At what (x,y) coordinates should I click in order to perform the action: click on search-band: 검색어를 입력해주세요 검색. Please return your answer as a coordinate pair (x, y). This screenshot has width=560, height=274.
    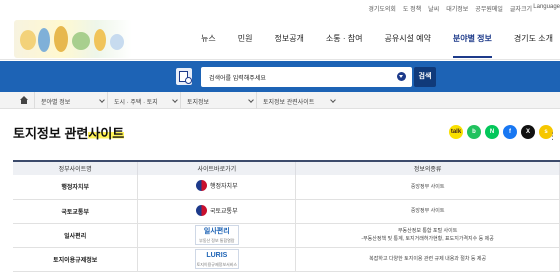
    Looking at the image, I should click on (280, 76).